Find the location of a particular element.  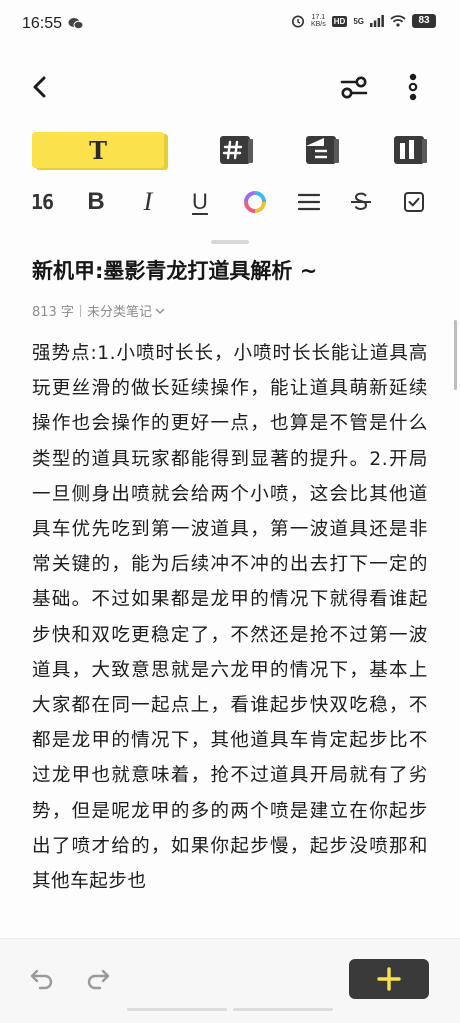

back-button is located at coordinates (39, 87).